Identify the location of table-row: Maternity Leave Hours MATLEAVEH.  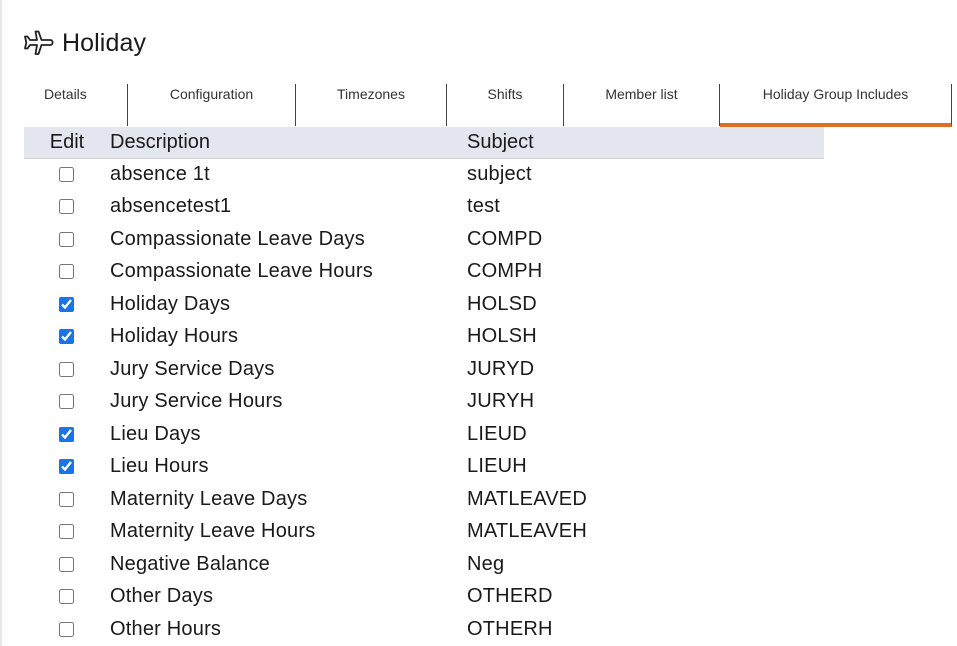
(424, 533).